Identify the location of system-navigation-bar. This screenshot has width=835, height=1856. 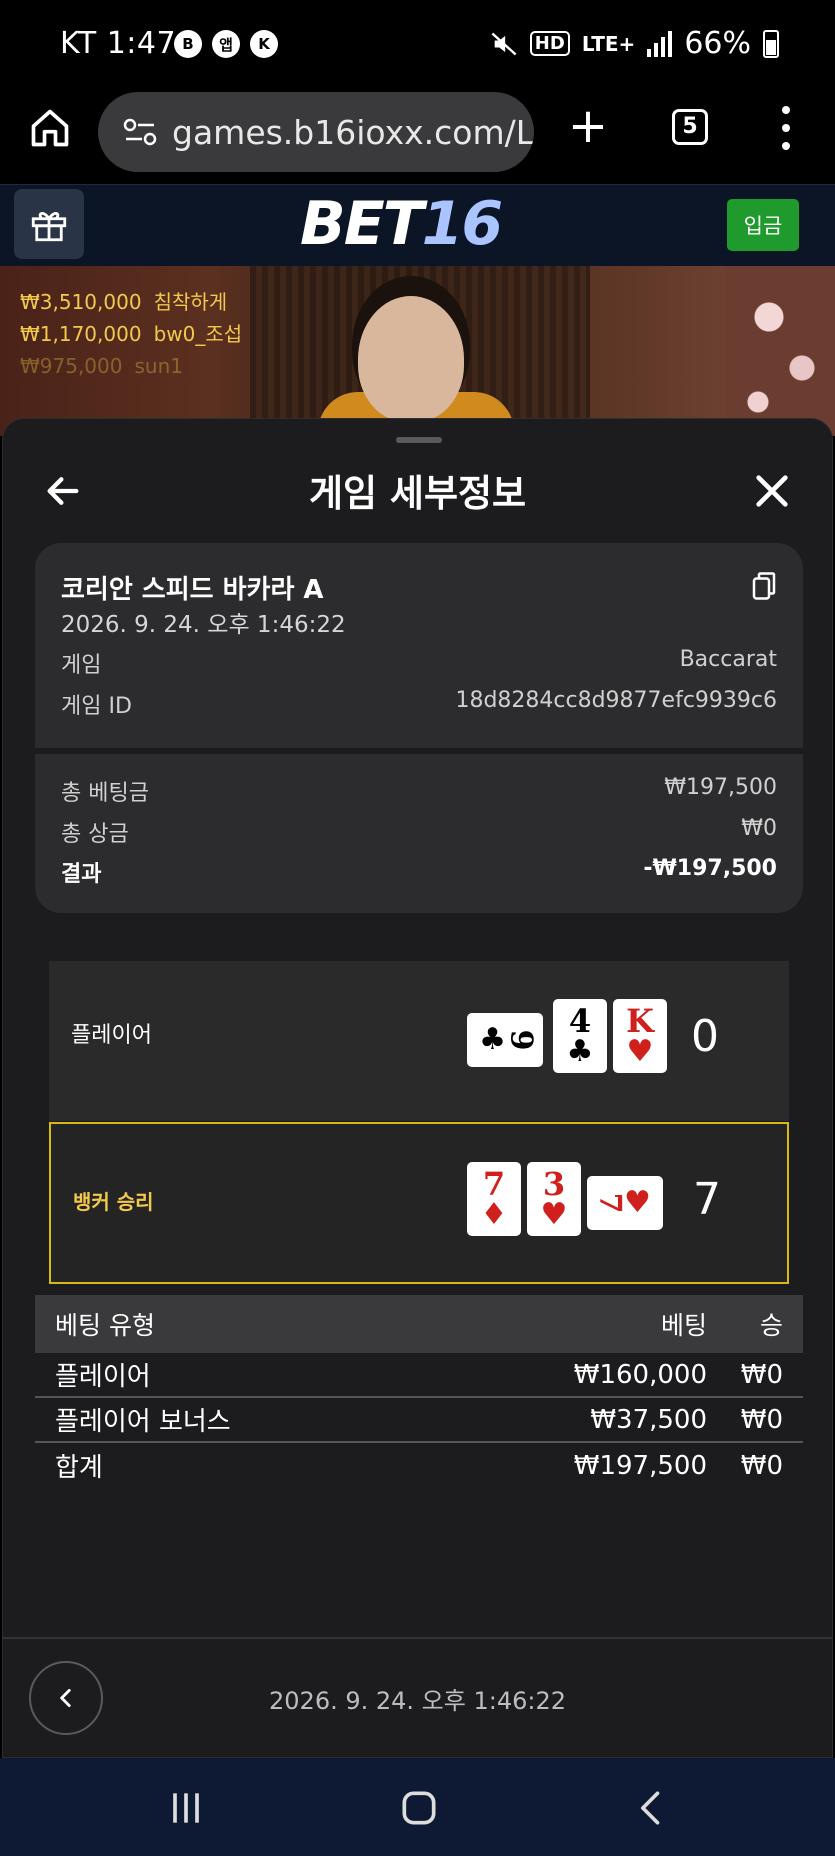
(417, 1807).